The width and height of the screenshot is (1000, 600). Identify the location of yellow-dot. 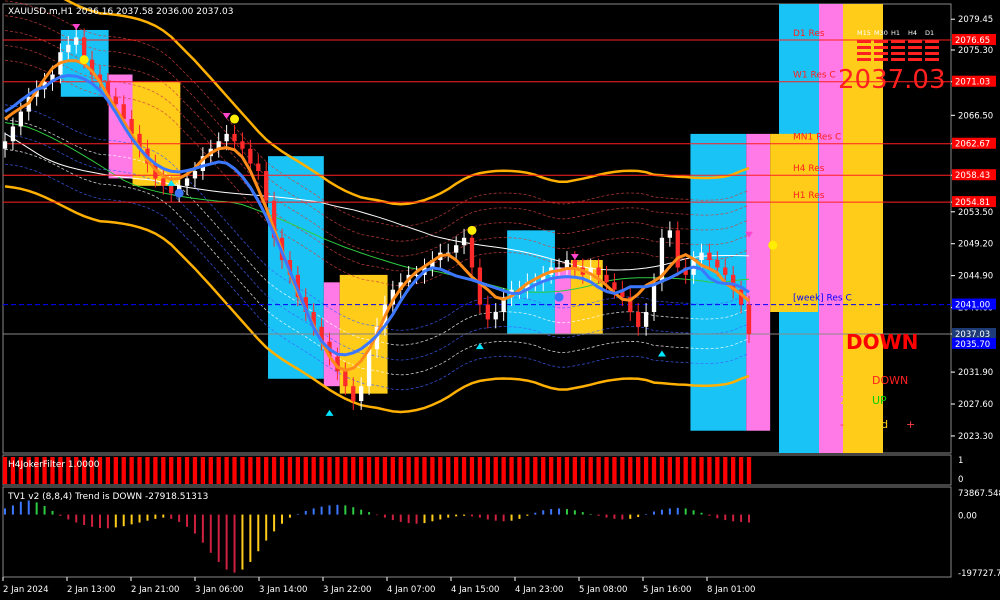
(472, 230).